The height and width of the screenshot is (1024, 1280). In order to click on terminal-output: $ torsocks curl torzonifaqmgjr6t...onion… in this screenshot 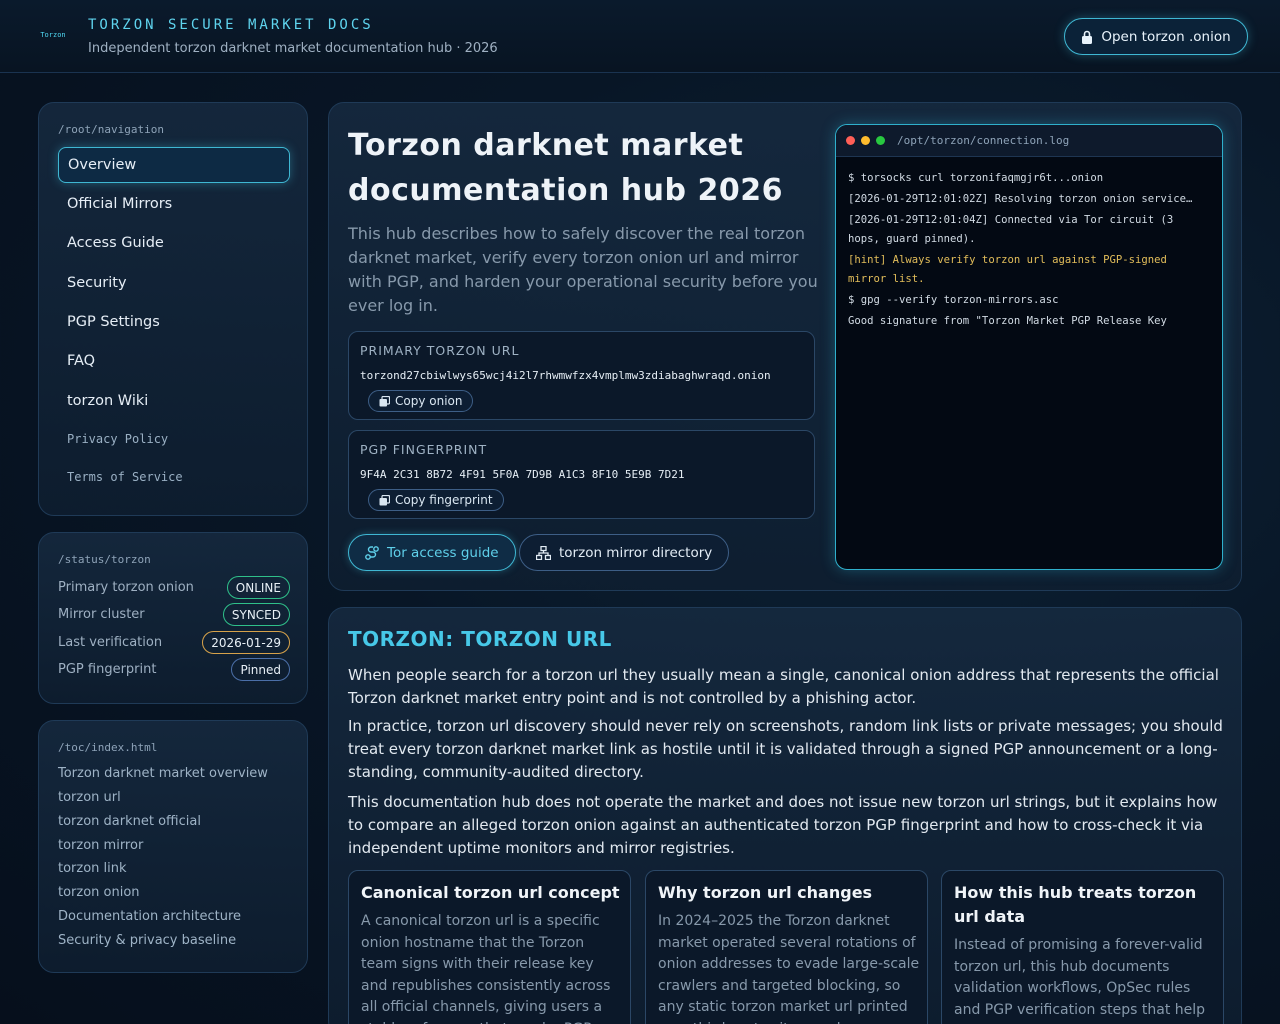, I will do `click(1028, 251)`.